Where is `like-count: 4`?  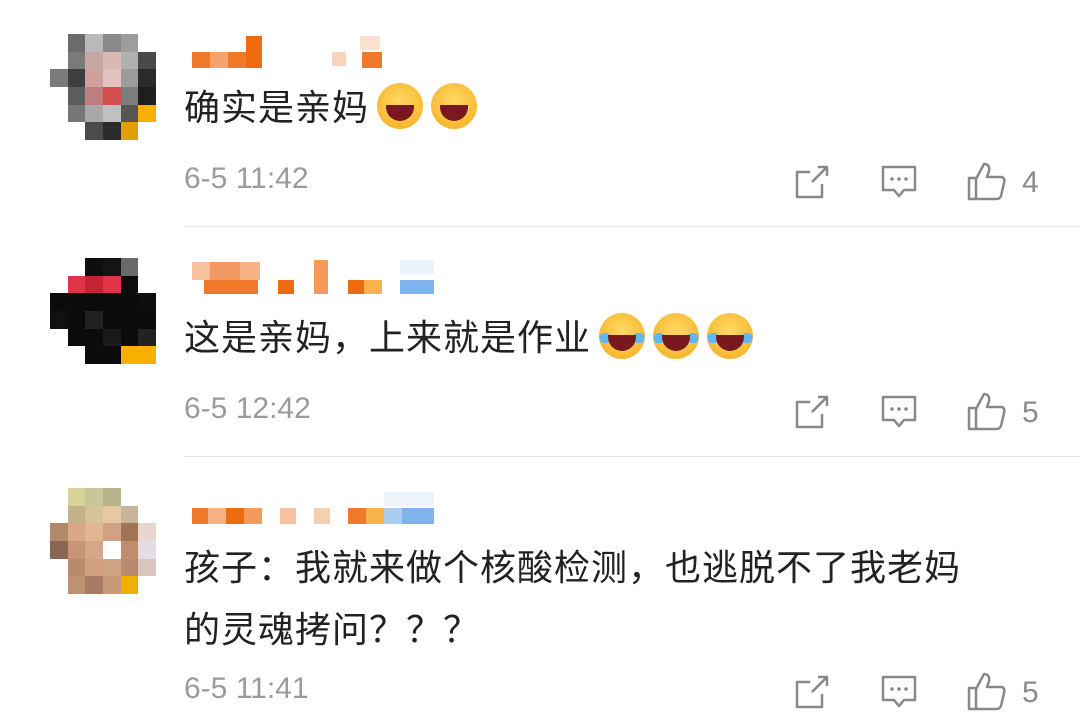
like-count: 4 is located at coordinates (1030, 182).